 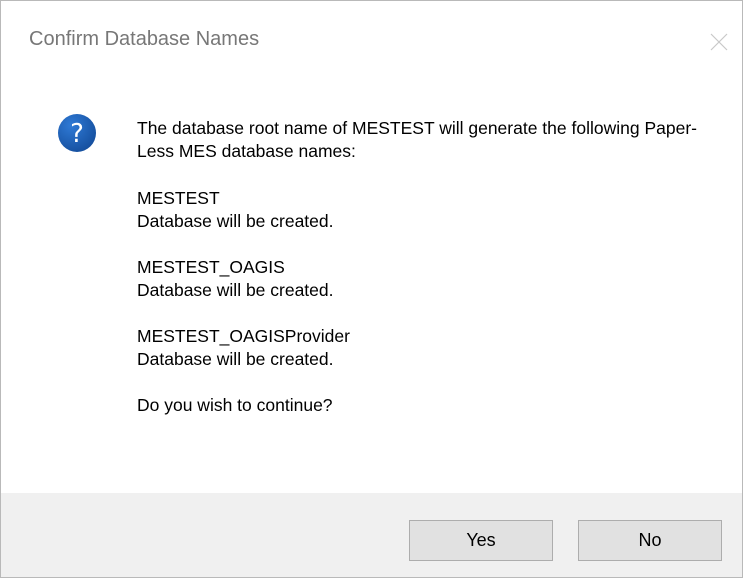 I want to click on close-icon, so click(x=719, y=42).